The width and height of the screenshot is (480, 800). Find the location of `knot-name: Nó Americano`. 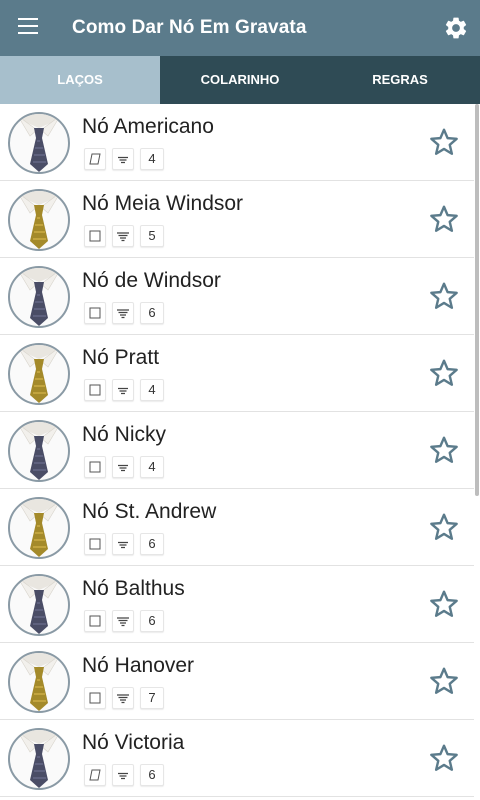

knot-name: Nó Americano is located at coordinates (148, 126).